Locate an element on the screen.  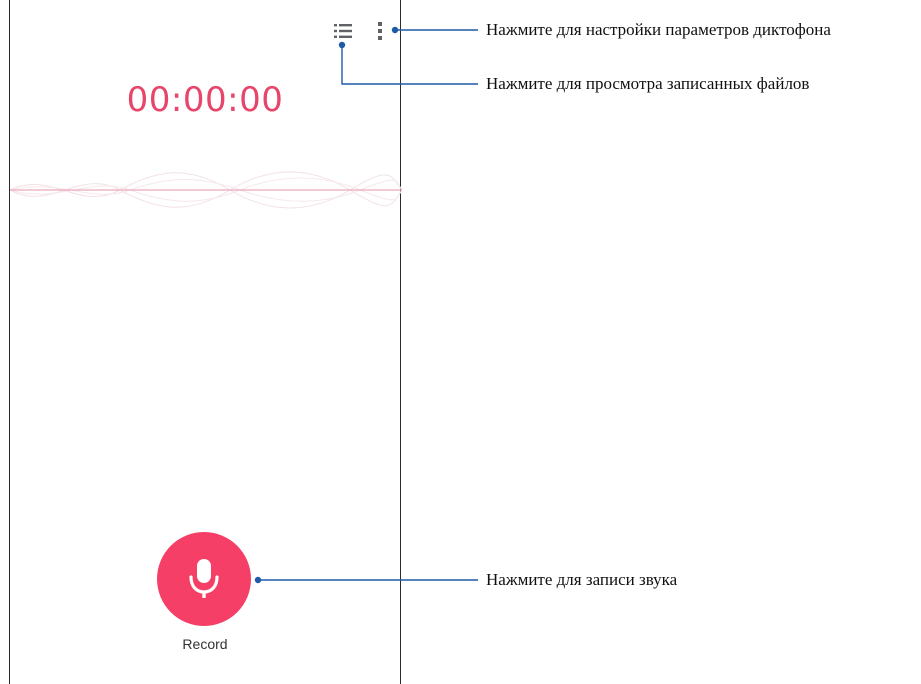
list-icon is located at coordinates (343, 31).